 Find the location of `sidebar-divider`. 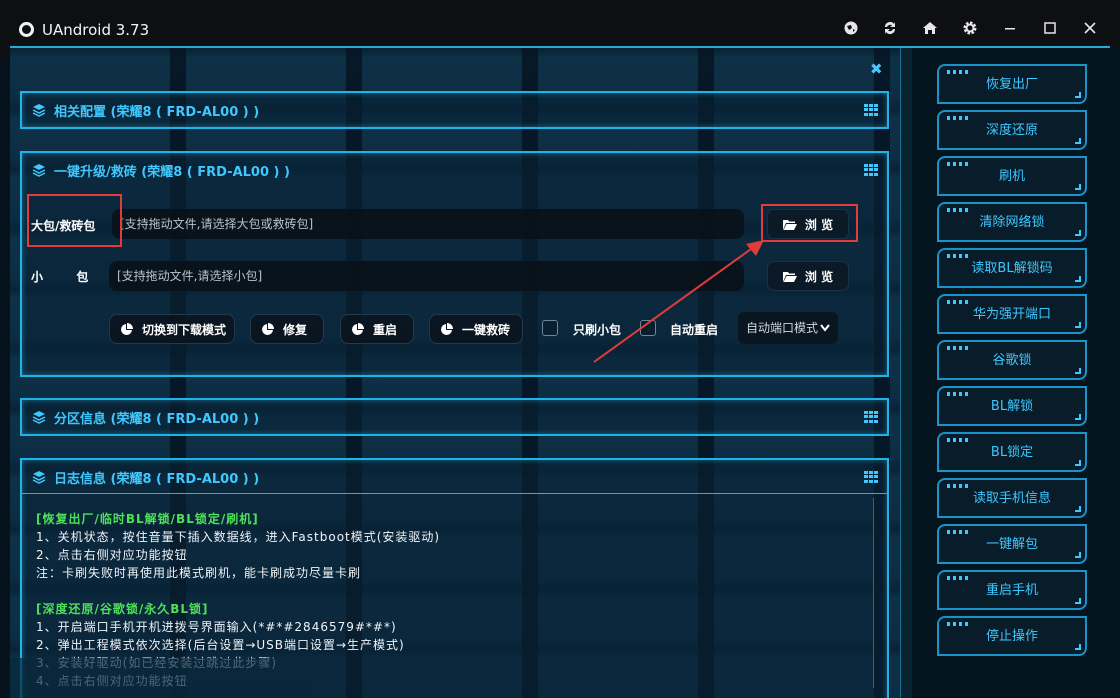

sidebar-divider is located at coordinates (906, 373).